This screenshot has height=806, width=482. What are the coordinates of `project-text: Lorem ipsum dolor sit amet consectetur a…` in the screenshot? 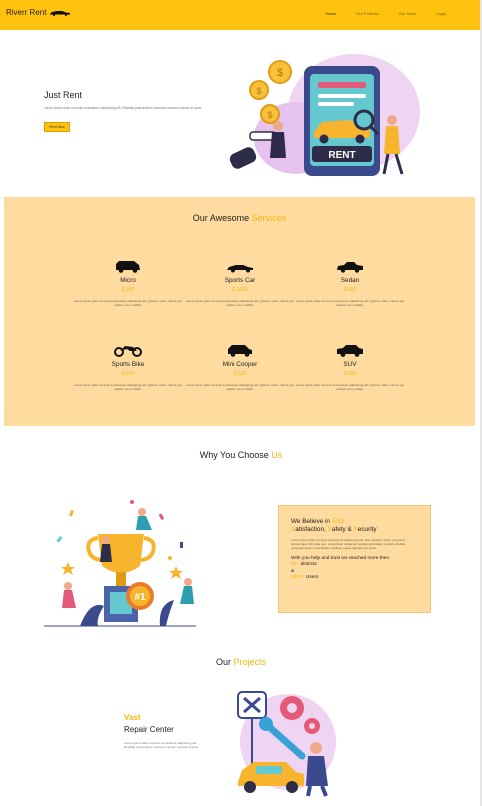 It's located at (161, 745).